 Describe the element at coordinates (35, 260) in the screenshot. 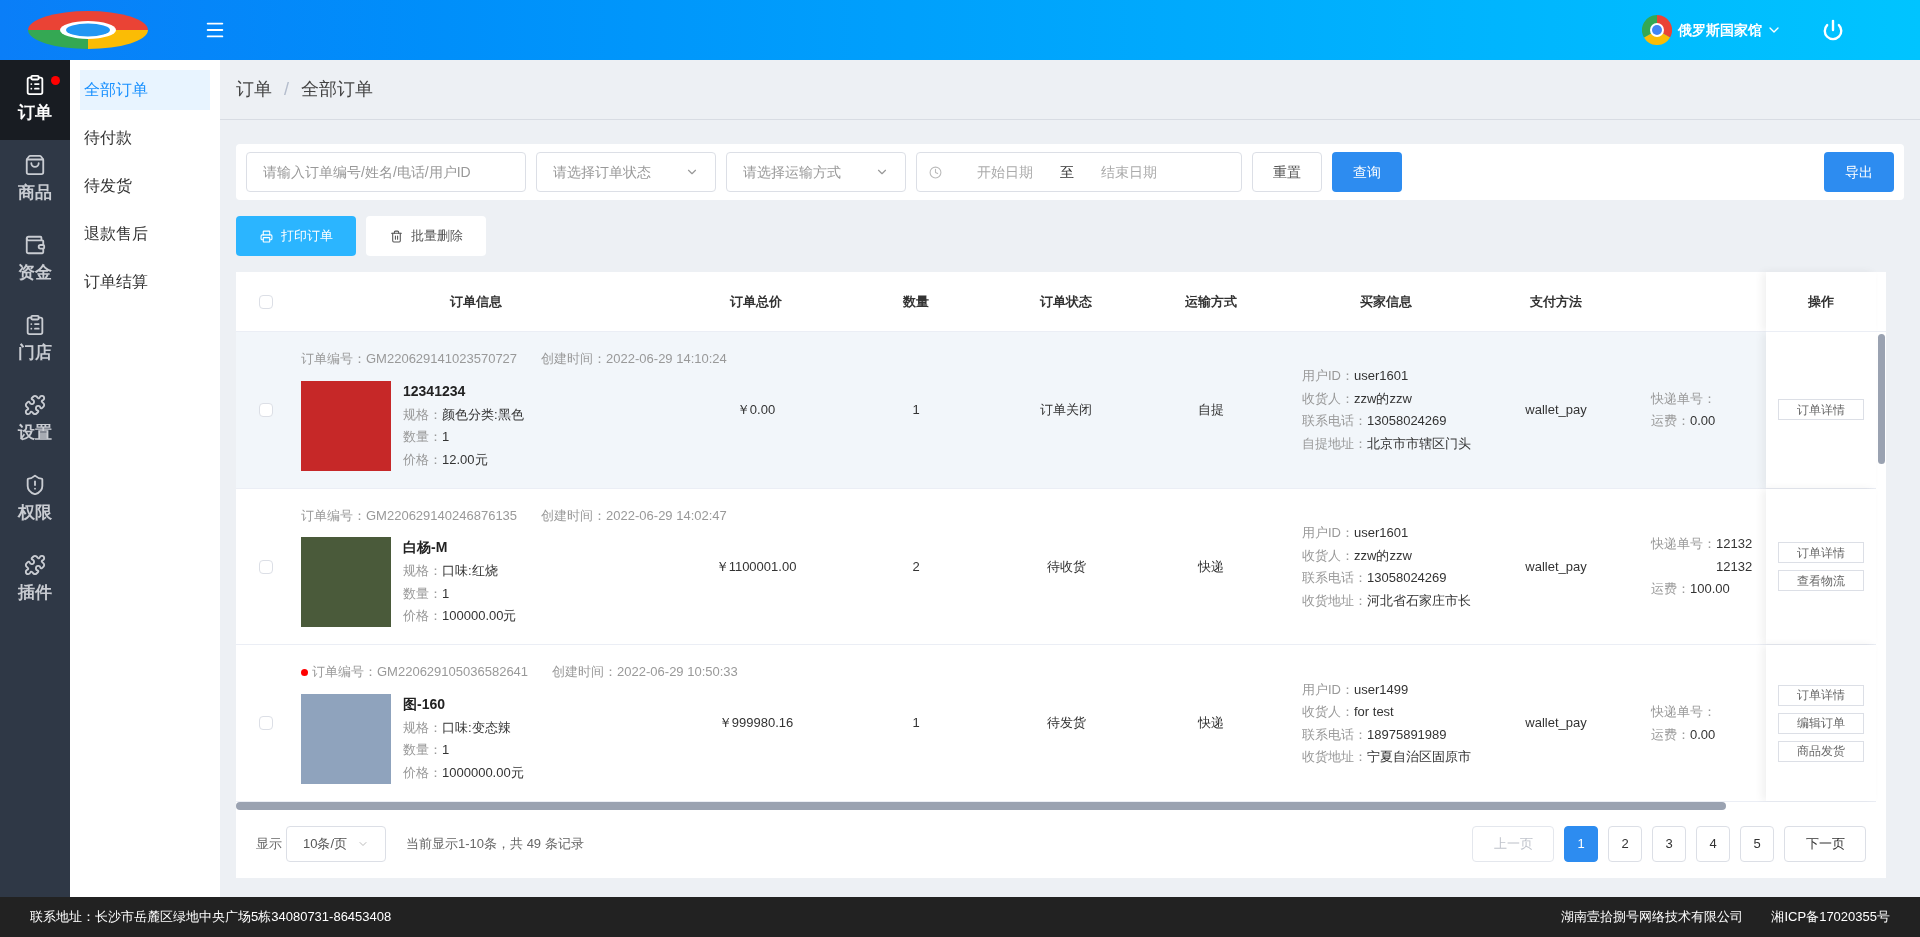

I see `nav-item: 资金` at that location.